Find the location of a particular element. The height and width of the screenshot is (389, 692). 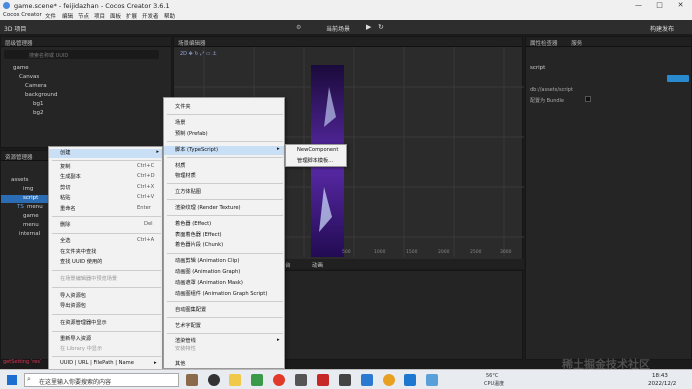

cocos-dashboard-icon is located at coordinates (301, 380).